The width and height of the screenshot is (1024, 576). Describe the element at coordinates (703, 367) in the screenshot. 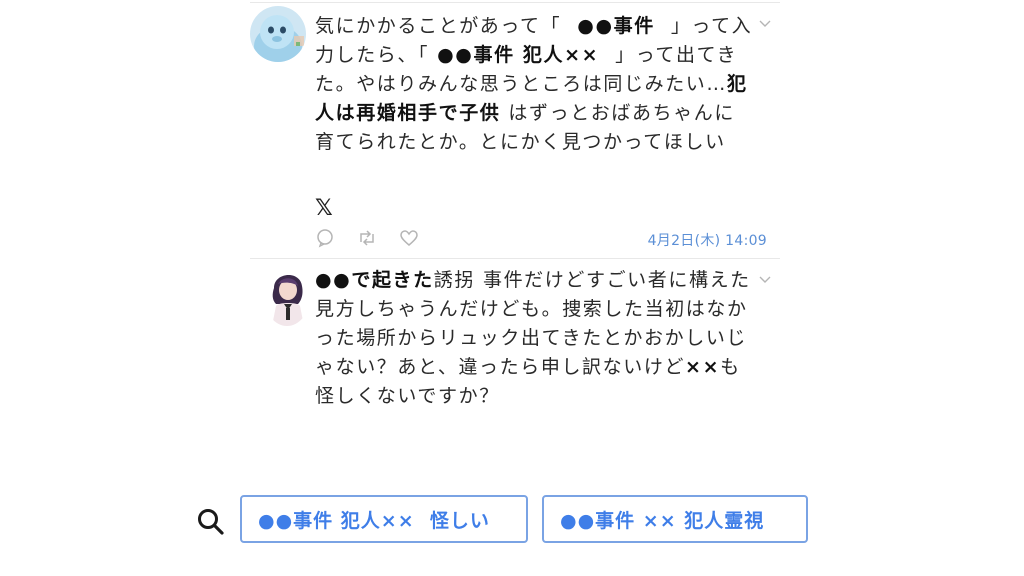

I see `redacted-keyword: ××` at that location.